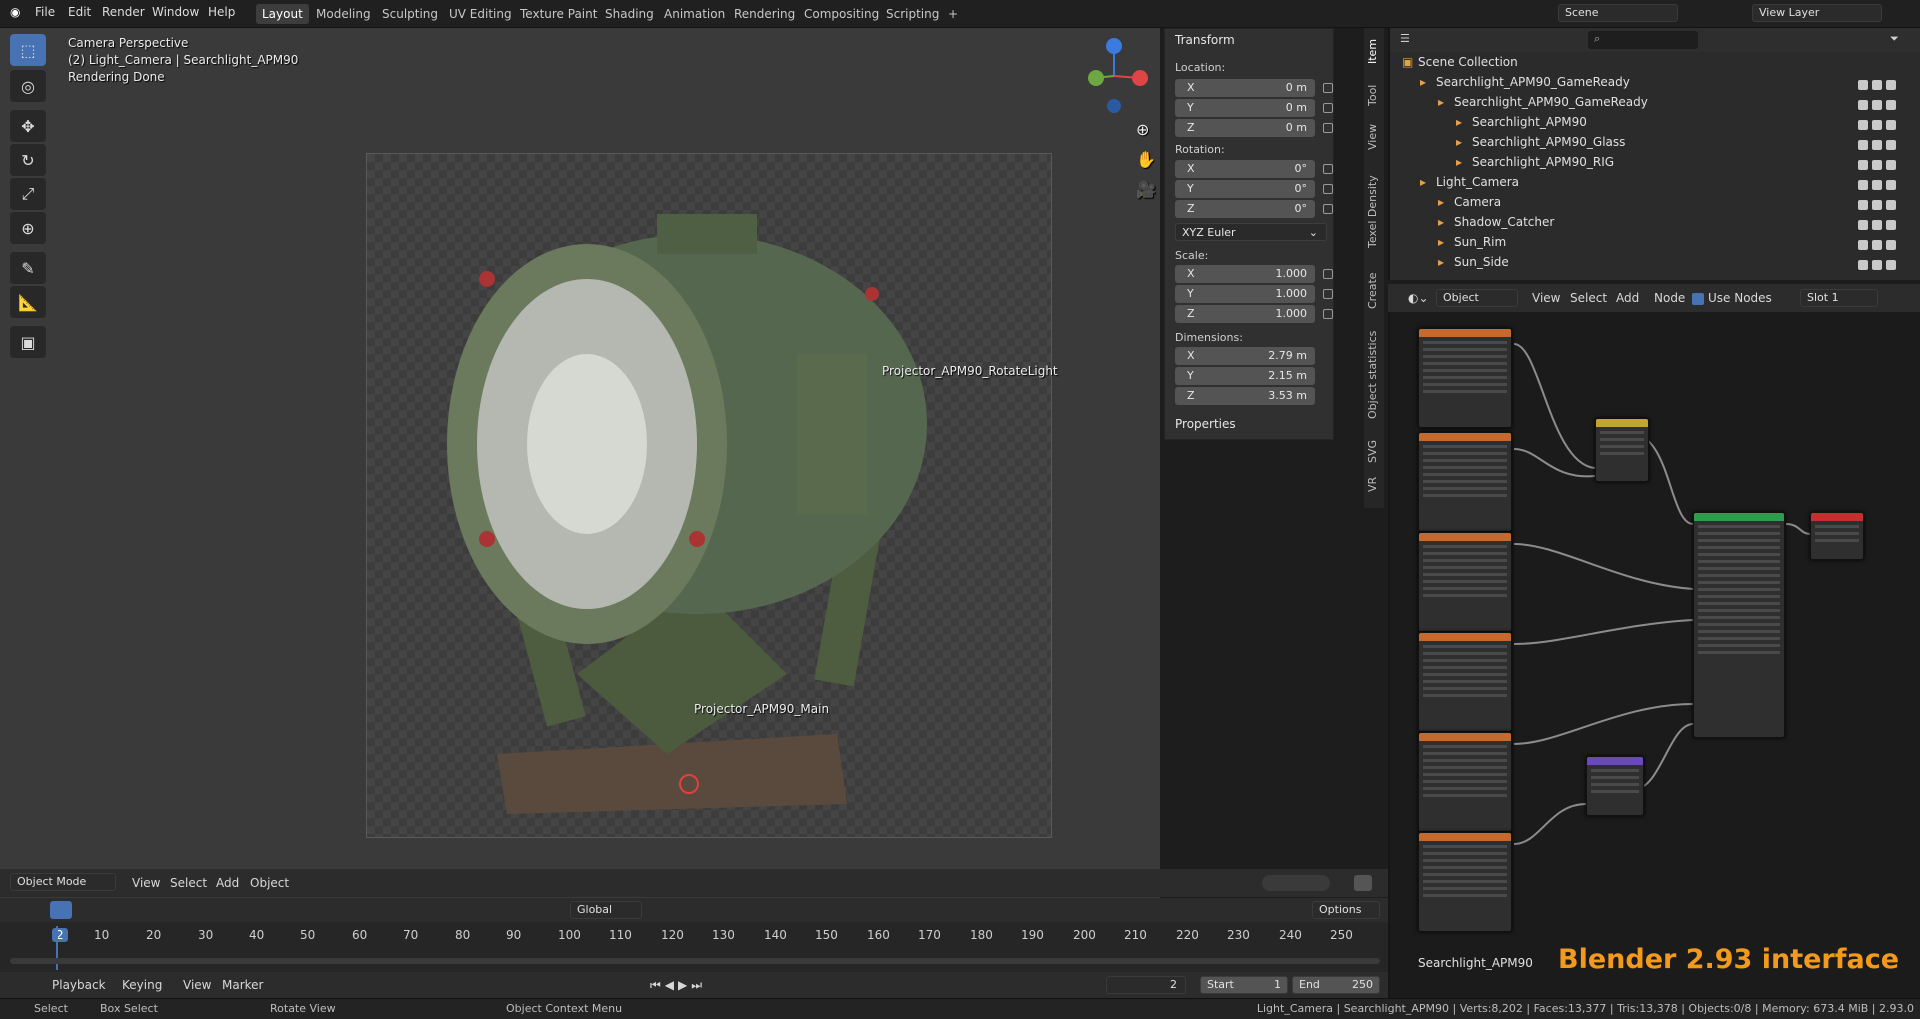  I want to click on add-workspace-icon: +, so click(953, 14).